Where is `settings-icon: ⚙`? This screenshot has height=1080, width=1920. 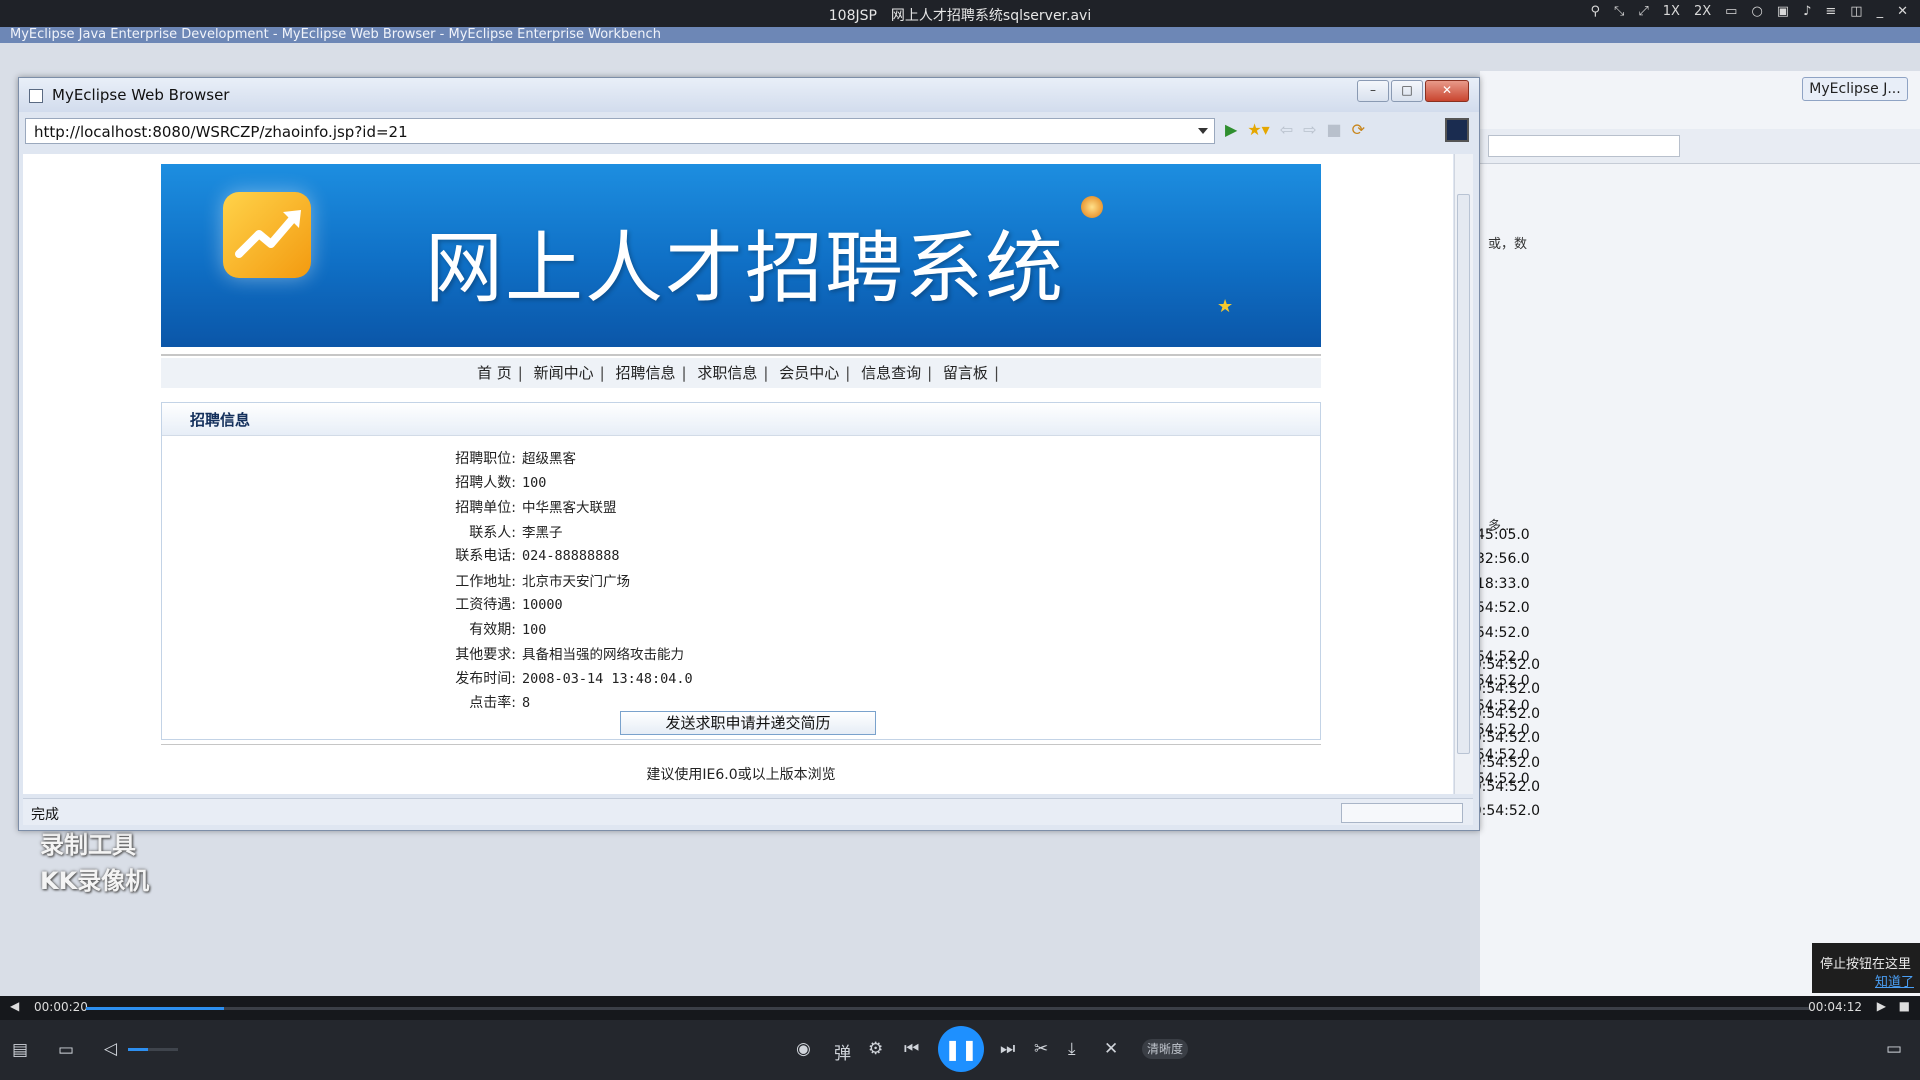
settings-icon: ⚙ is located at coordinates (875, 1049).